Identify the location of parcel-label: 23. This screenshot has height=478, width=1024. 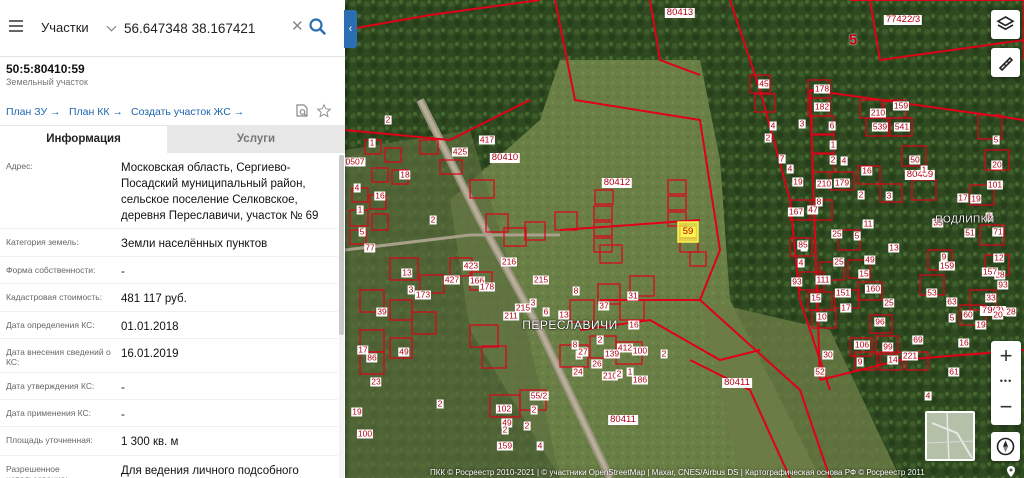
(376, 381).